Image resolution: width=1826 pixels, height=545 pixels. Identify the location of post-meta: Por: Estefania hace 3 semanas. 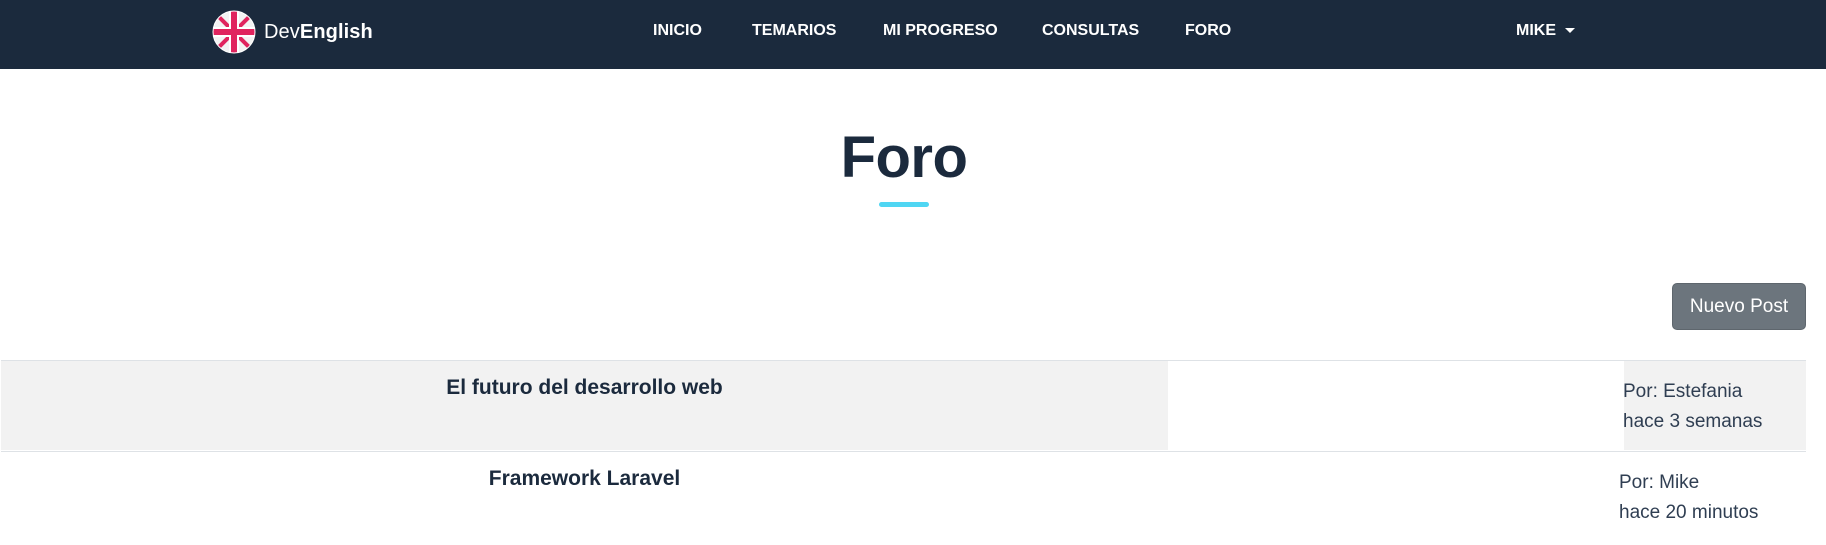
(1692, 407).